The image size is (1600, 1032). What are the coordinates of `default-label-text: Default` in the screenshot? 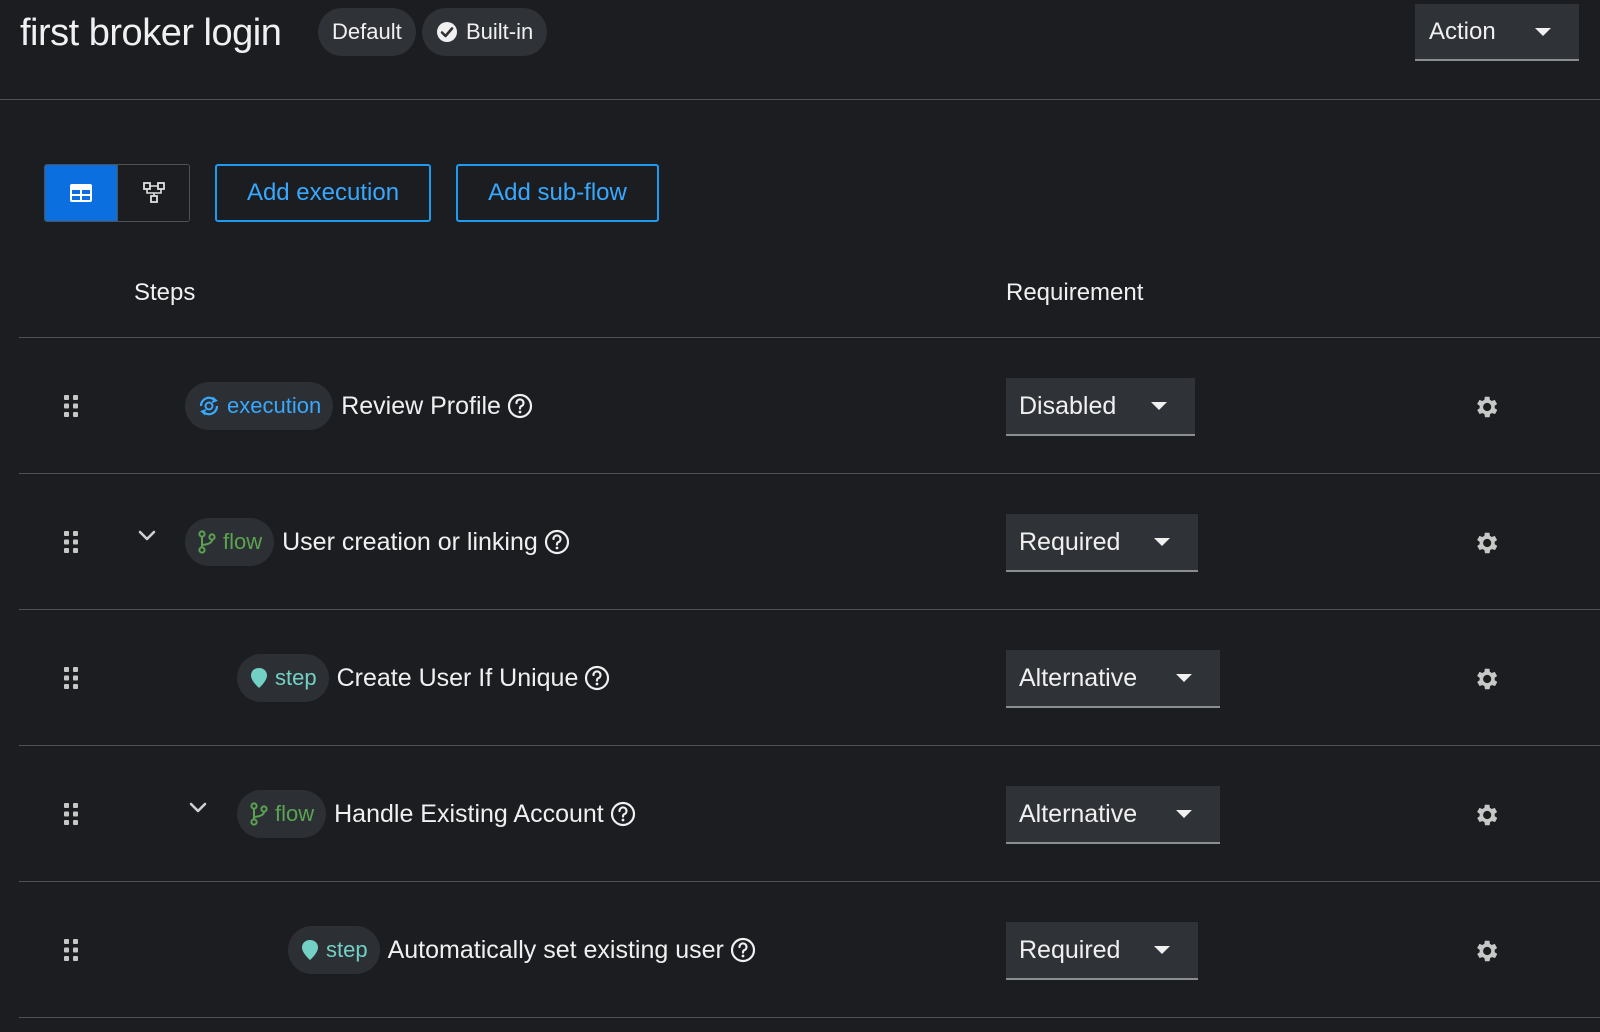 It's located at (367, 31).